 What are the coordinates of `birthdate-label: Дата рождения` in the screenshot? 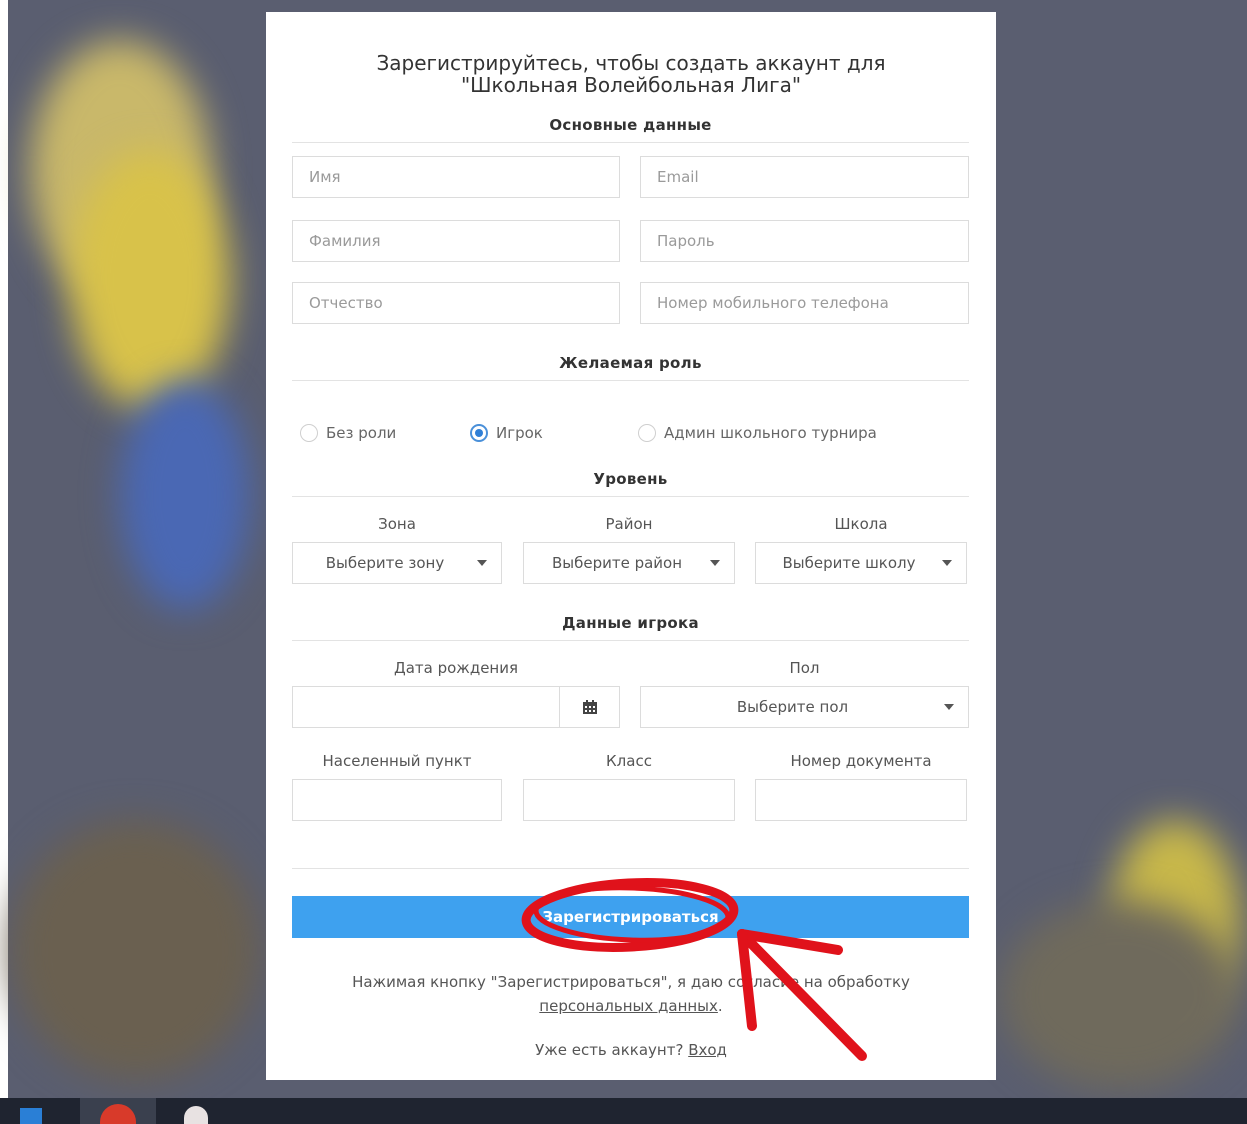 It's located at (456, 668).